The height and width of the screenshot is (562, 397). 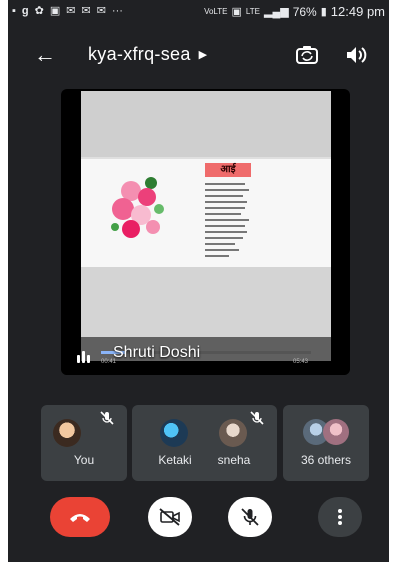 I want to click on mail-notification-icon-3: ✉, so click(x=101, y=11).